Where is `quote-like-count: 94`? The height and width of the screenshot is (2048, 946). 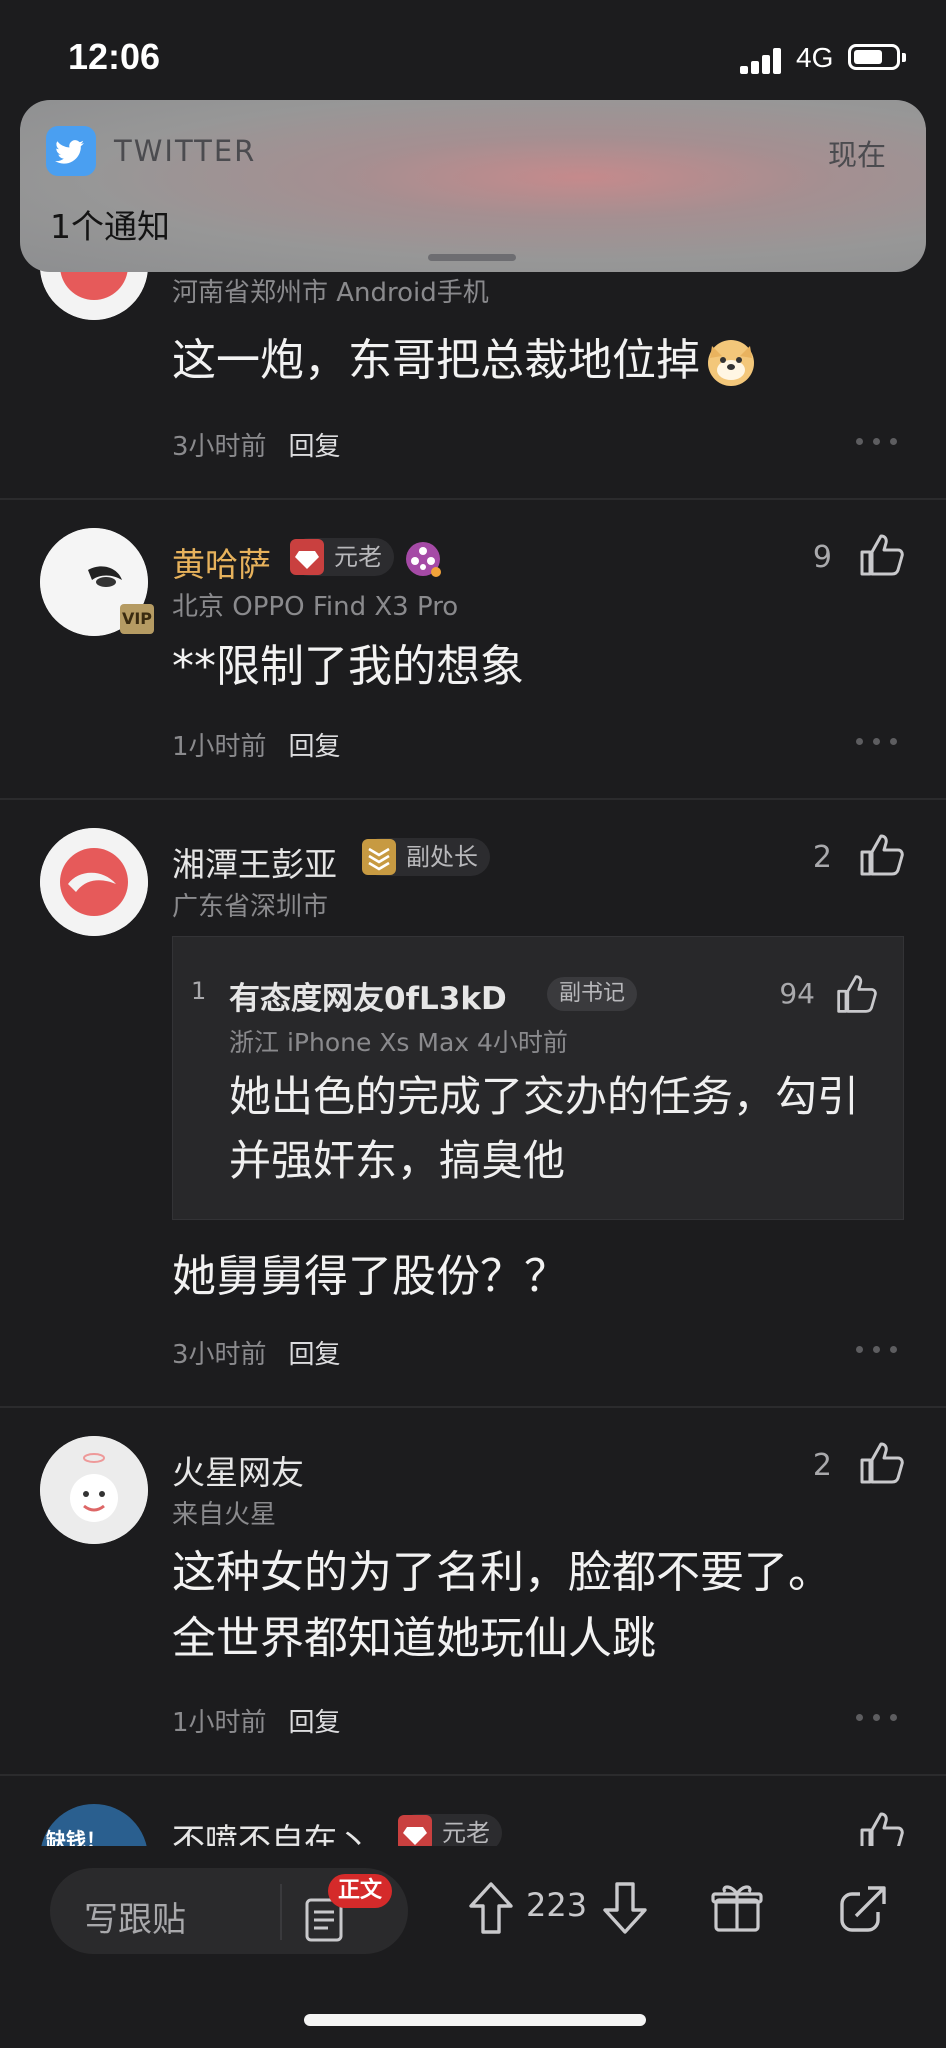
quote-like-count: 94 is located at coordinates (797, 993).